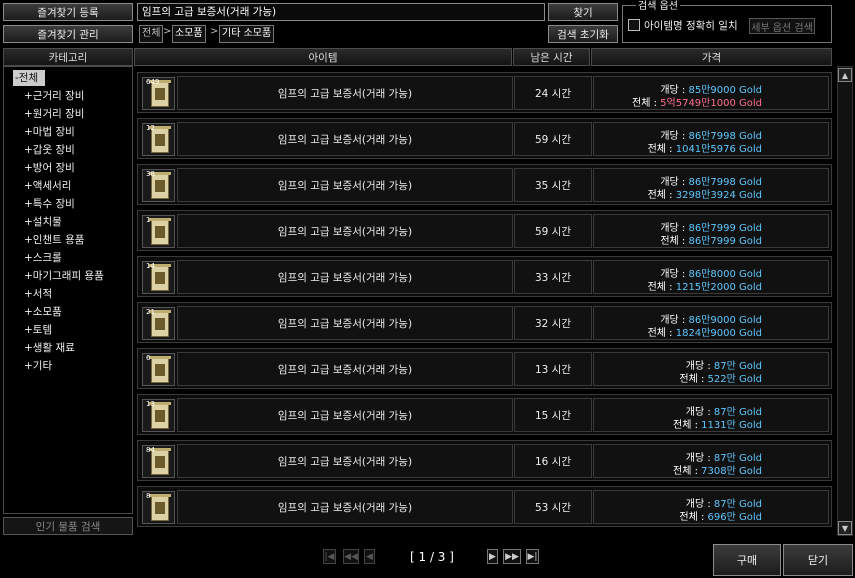 Image resolution: width=855 pixels, height=578 pixels. Describe the element at coordinates (151, 34) in the screenshot. I see `breadcrumb-all: 전체` at that location.